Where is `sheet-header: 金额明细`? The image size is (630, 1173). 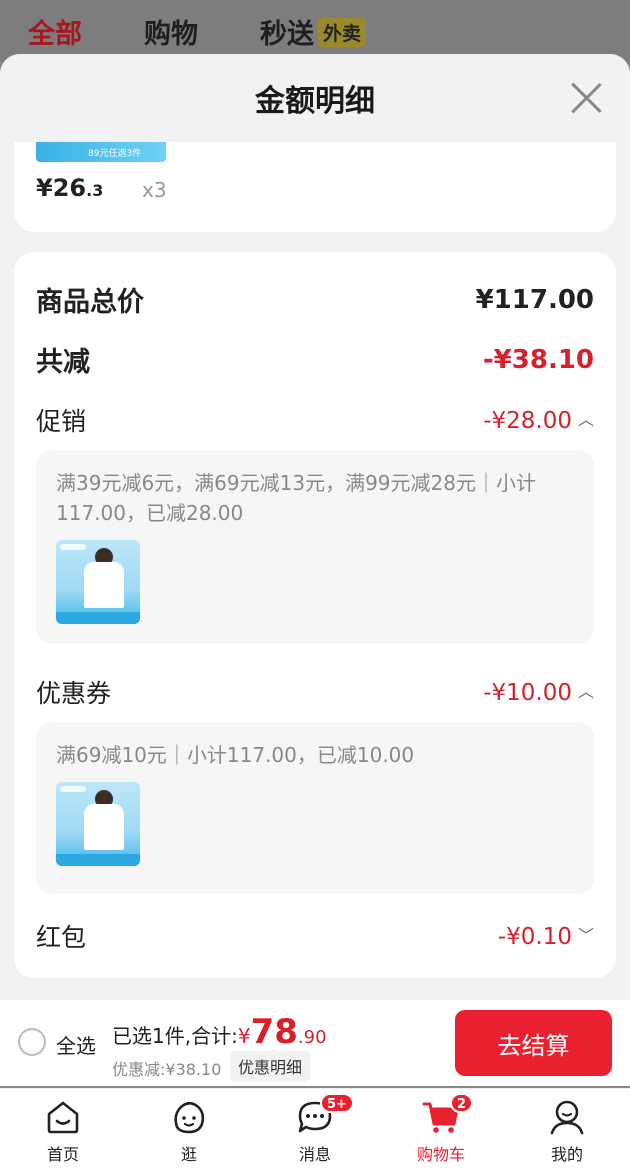 sheet-header: 金额明细 is located at coordinates (315, 98).